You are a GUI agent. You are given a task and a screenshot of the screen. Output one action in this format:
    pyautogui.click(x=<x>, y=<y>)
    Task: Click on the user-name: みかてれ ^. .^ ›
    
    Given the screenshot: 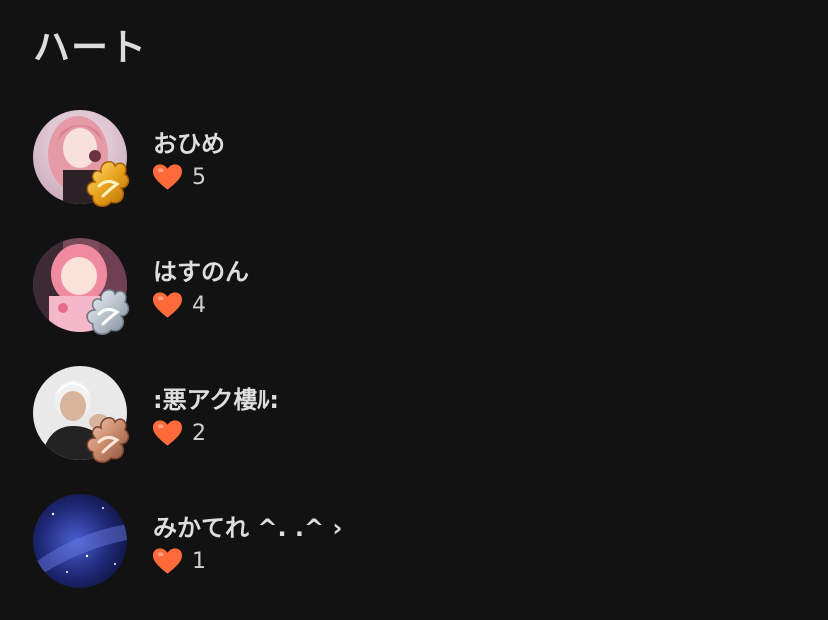 What is the action you would take?
    pyautogui.click(x=248, y=528)
    